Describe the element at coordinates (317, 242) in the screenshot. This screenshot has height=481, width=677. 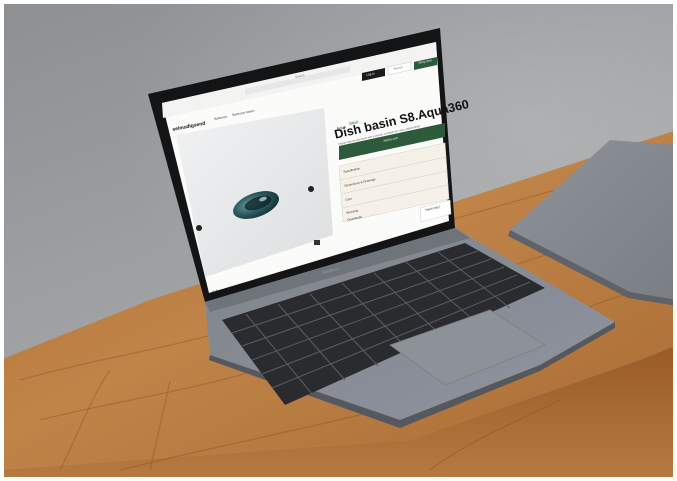
I see `zoom-icon` at that location.